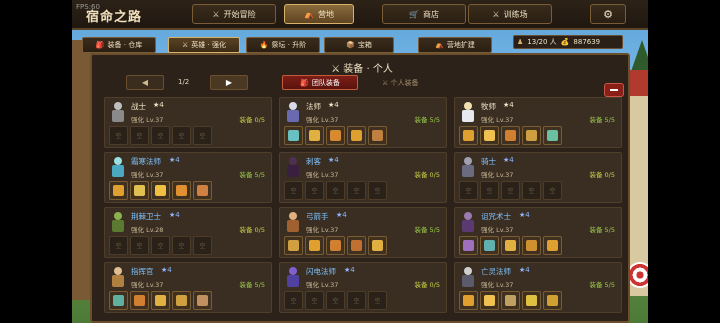 Image resolution: width=720 pixels, height=323 pixels. What do you see at coordinates (319, 14) in the screenshot?
I see `nav-1-button: ⛺ 营地` at bounding box center [319, 14].